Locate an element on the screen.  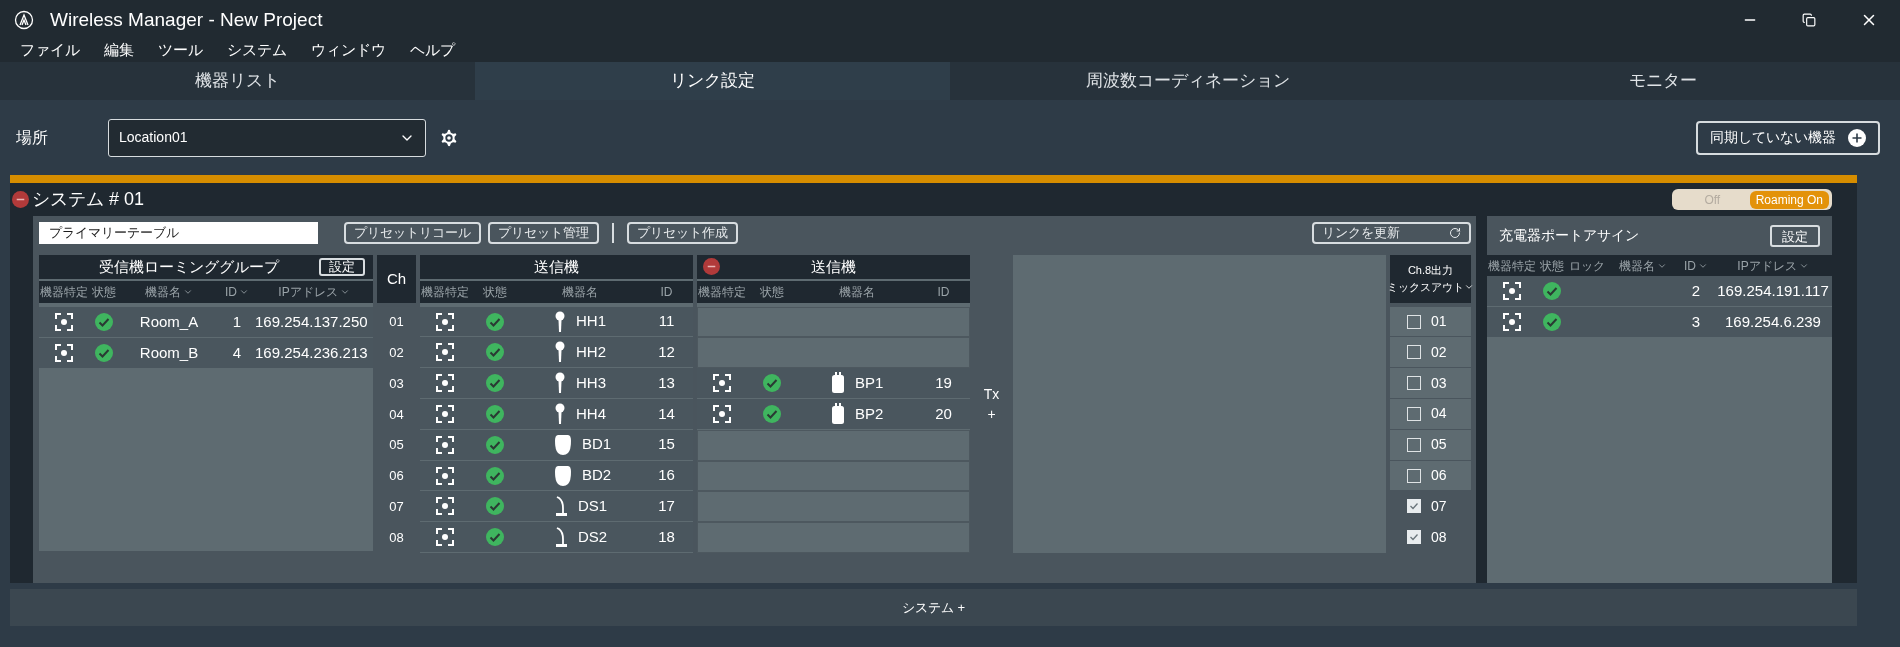
logo-icon is located at coordinates (24, 20).